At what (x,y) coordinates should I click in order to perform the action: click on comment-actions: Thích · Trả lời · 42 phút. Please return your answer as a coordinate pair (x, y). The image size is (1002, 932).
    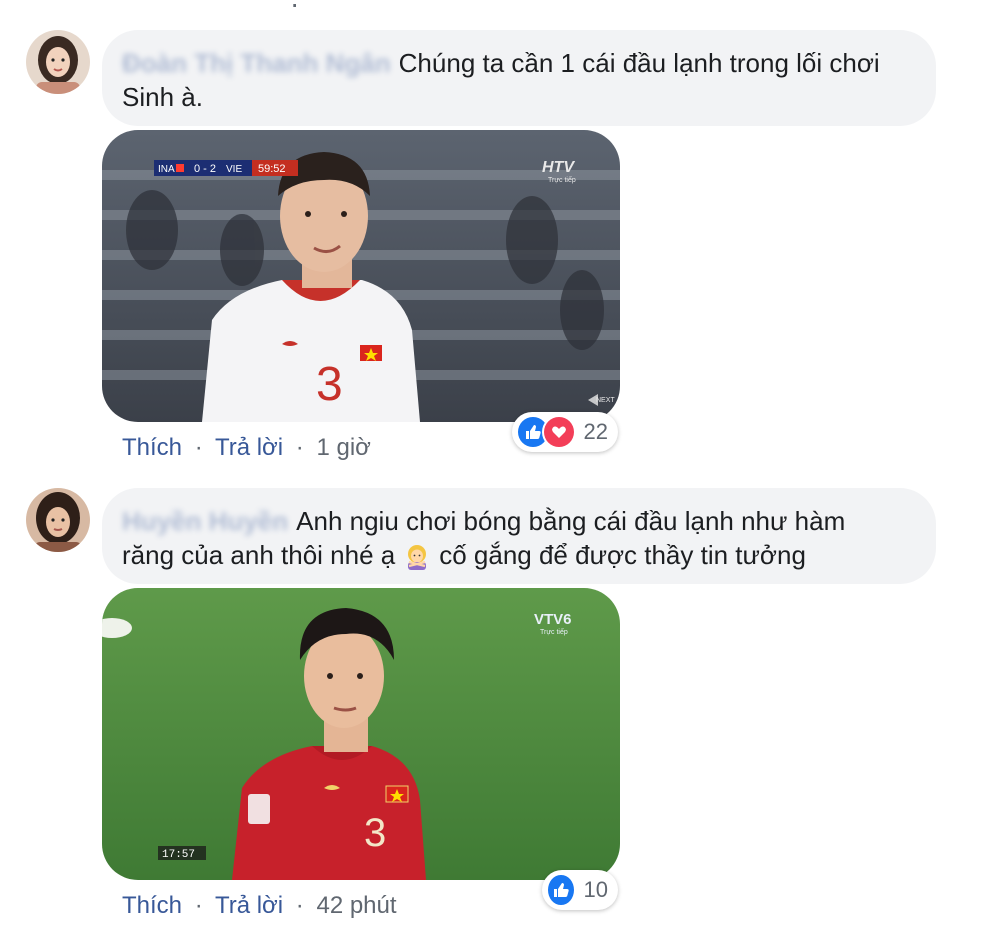
    Looking at the image, I should click on (259, 906).